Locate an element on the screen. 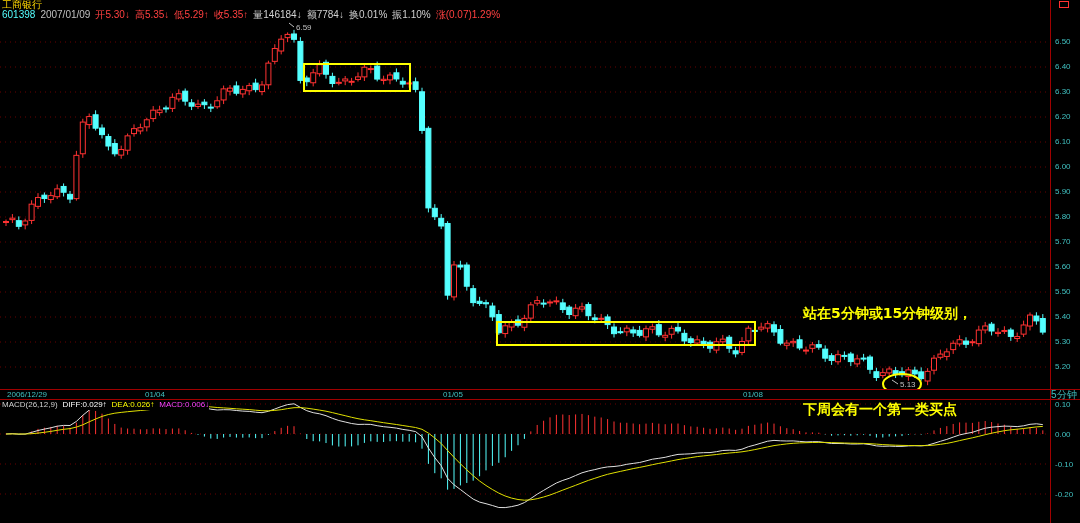 This screenshot has height=523, width=1080. diff-value: DIFF:0.029↑ is located at coordinates (84, 405).